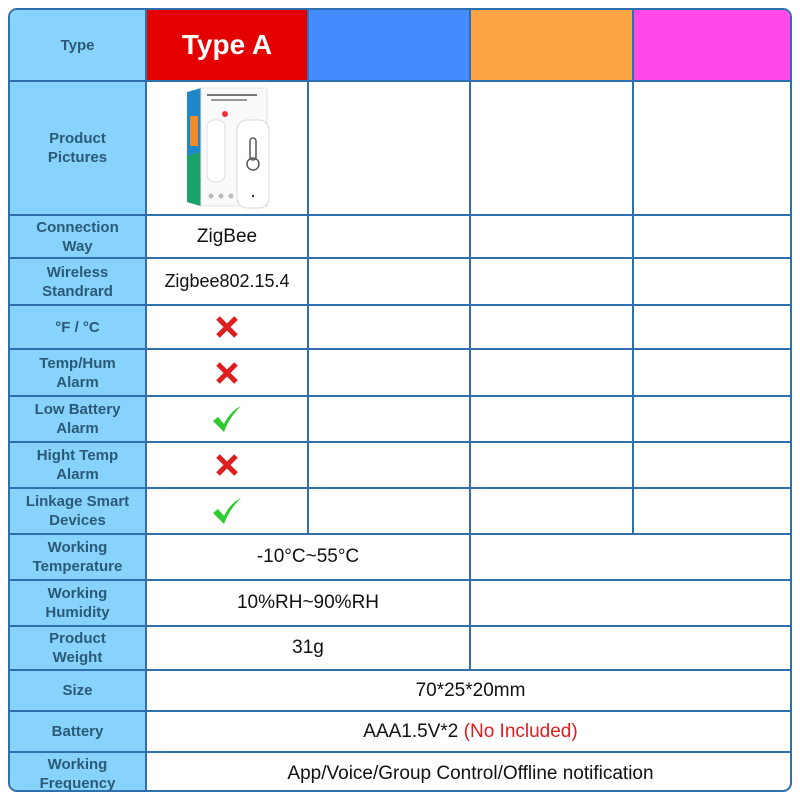 The image size is (800, 800). I want to click on low-battery-alarm-value, so click(228, 420).